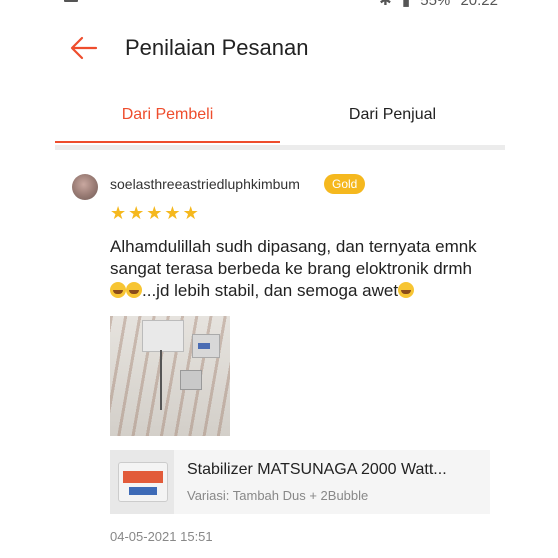 This screenshot has width=558, height=558. I want to click on membership-badge: Gold, so click(345, 184).